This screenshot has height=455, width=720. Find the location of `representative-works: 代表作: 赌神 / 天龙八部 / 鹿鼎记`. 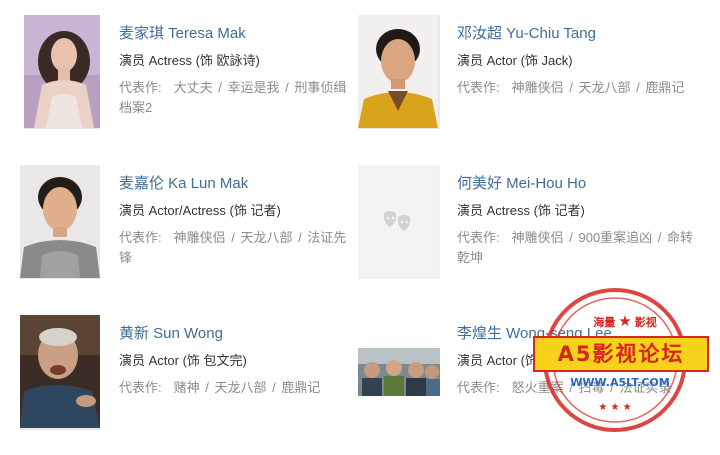

representative-works: 代表作: 赌神 / 天龙八部 / 鹿鼎记 is located at coordinates (239, 388).